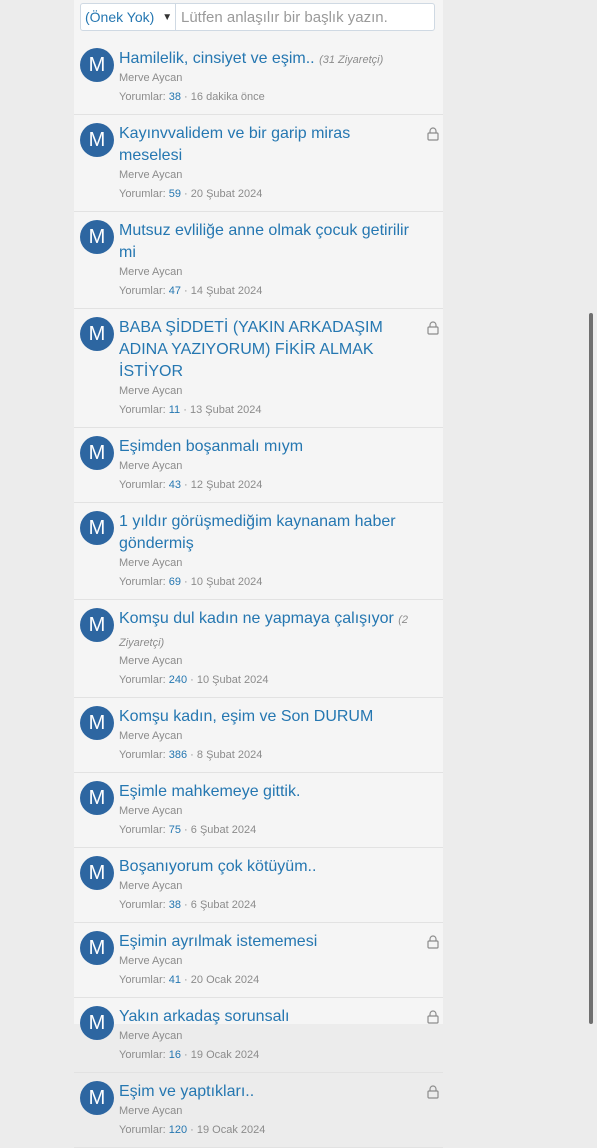  Describe the element at coordinates (217, 866) in the screenshot. I see `thread-title-text: Boşanıyorum çok kötüyüm..` at that location.